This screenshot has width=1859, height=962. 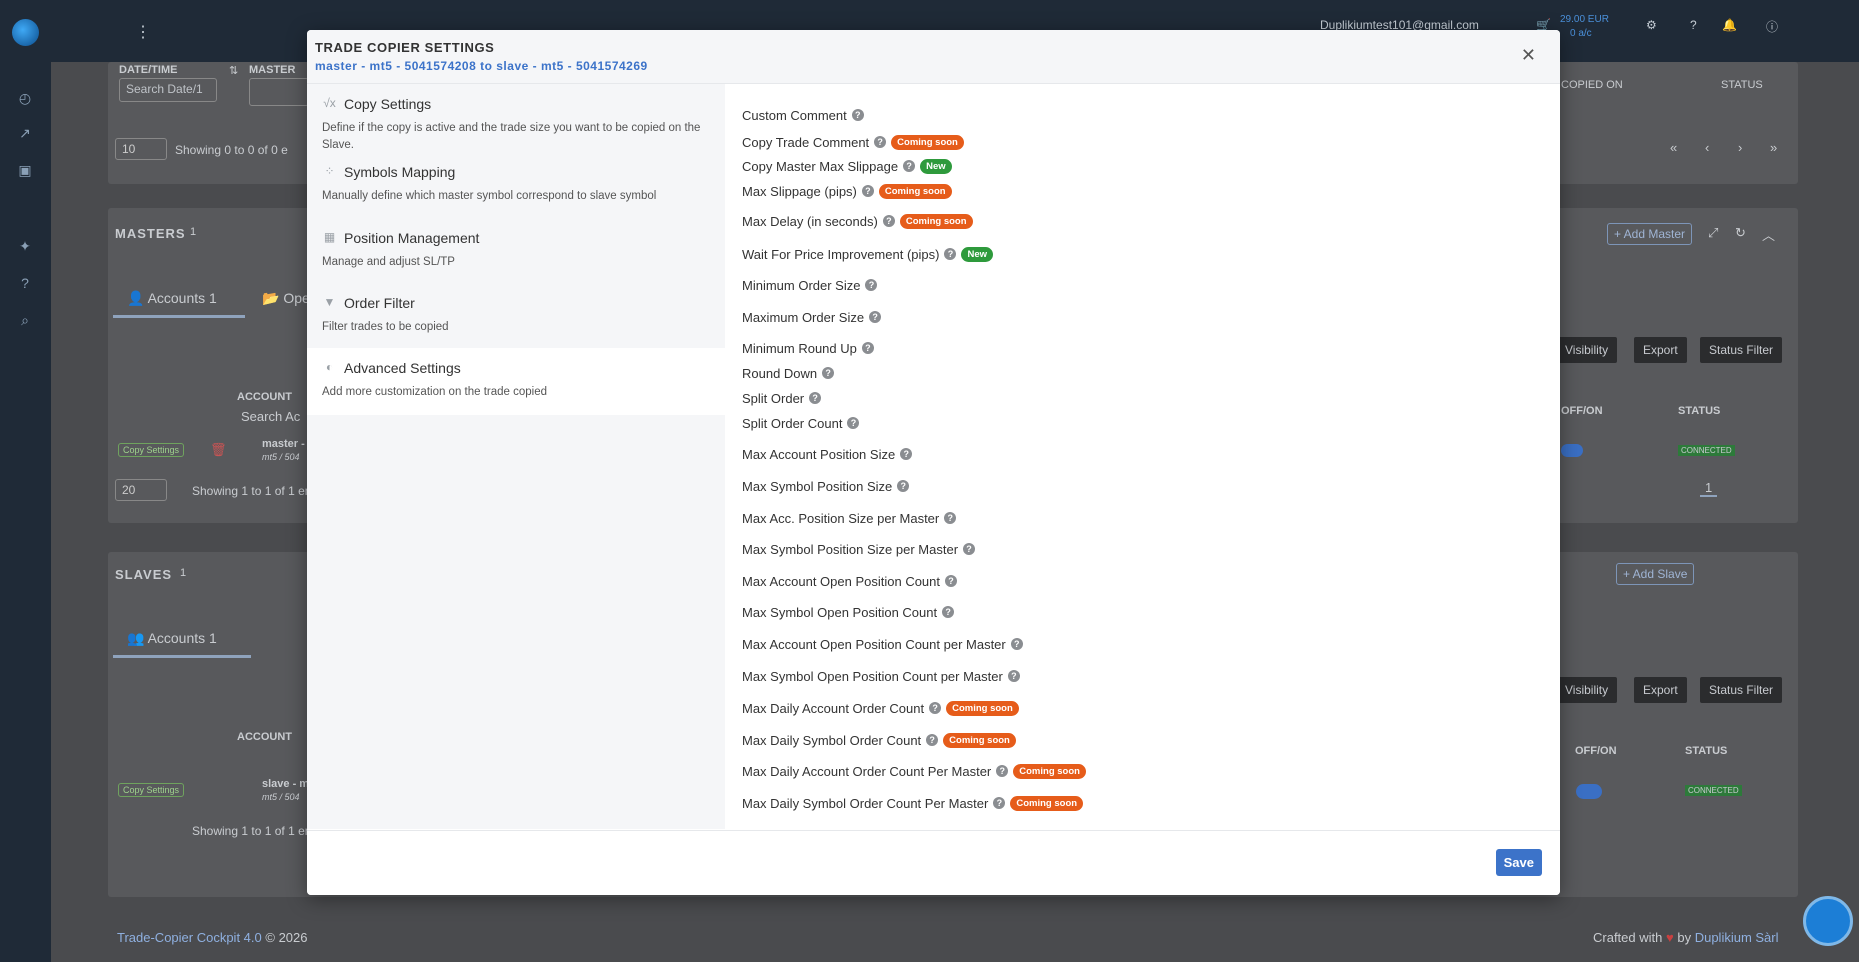 What do you see at coordinates (827, 454) in the screenshot?
I see `max-account-position-size-label: Max Account Position Size?` at bounding box center [827, 454].